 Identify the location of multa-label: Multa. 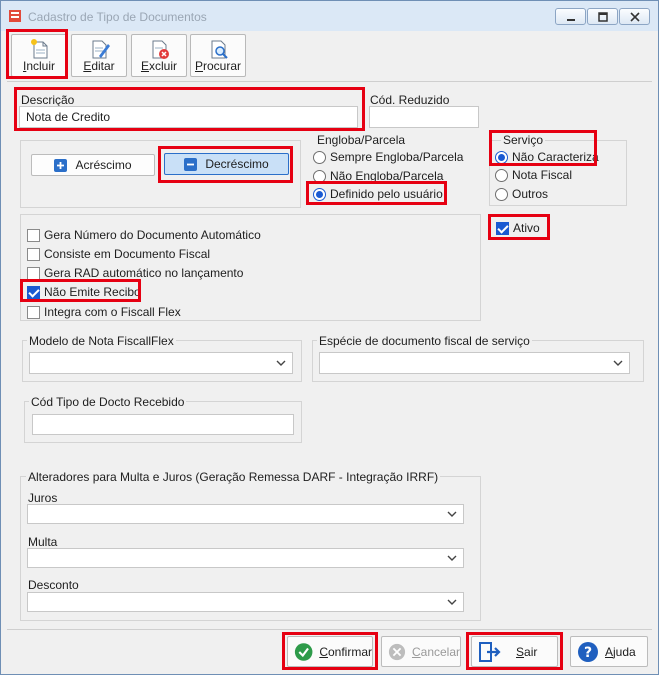
(43, 542).